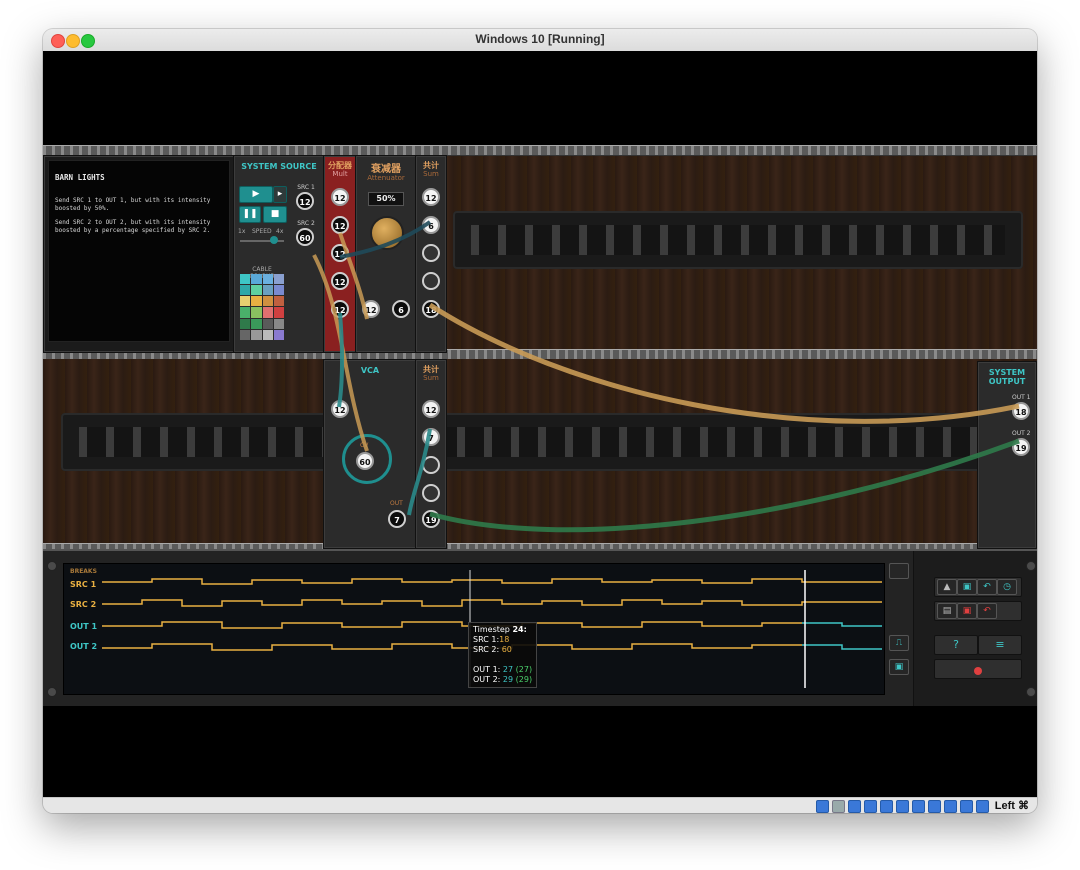  What do you see at coordinates (899, 571) in the screenshot?
I see `clear-icon` at bounding box center [899, 571].